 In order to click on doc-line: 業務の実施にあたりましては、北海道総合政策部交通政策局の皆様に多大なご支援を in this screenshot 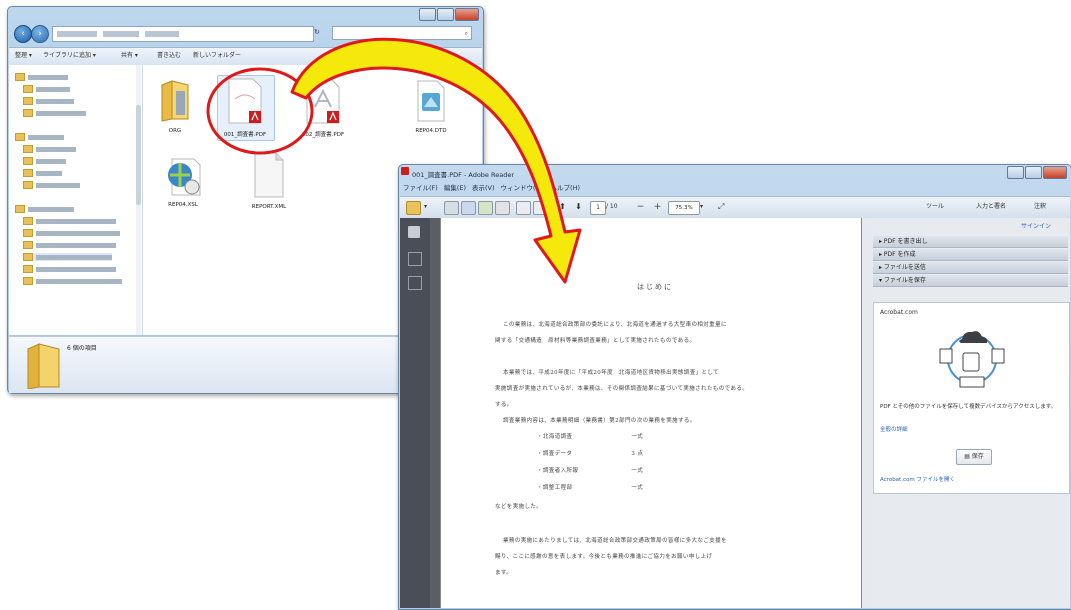, I will do `click(615, 541)`.